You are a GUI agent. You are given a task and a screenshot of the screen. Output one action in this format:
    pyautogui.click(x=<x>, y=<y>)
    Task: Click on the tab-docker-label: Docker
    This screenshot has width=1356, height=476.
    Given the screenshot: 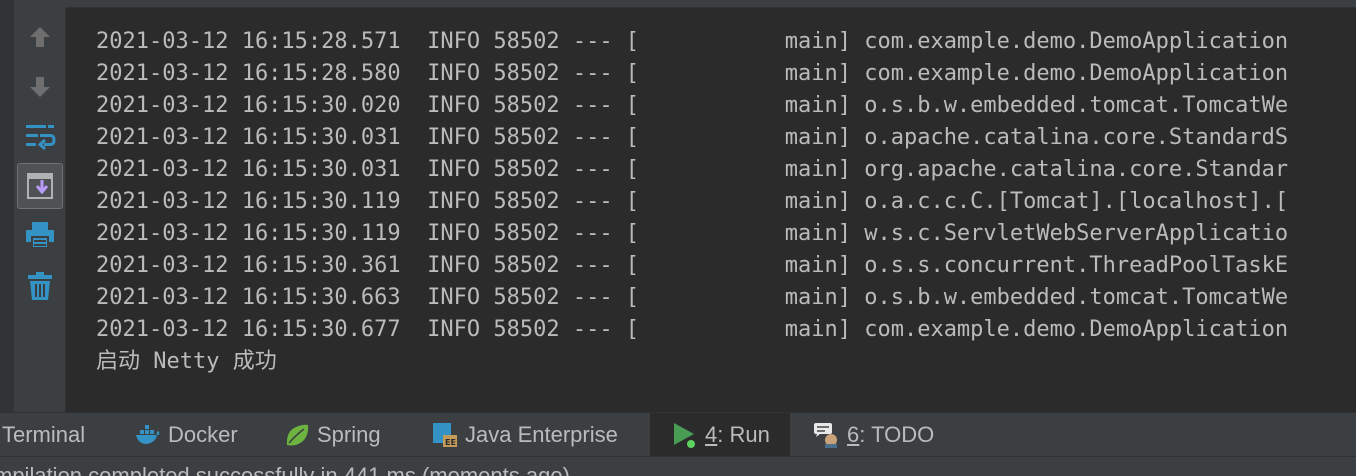 What is the action you would take?
    pyautogui.click(x=203, y=434)
    